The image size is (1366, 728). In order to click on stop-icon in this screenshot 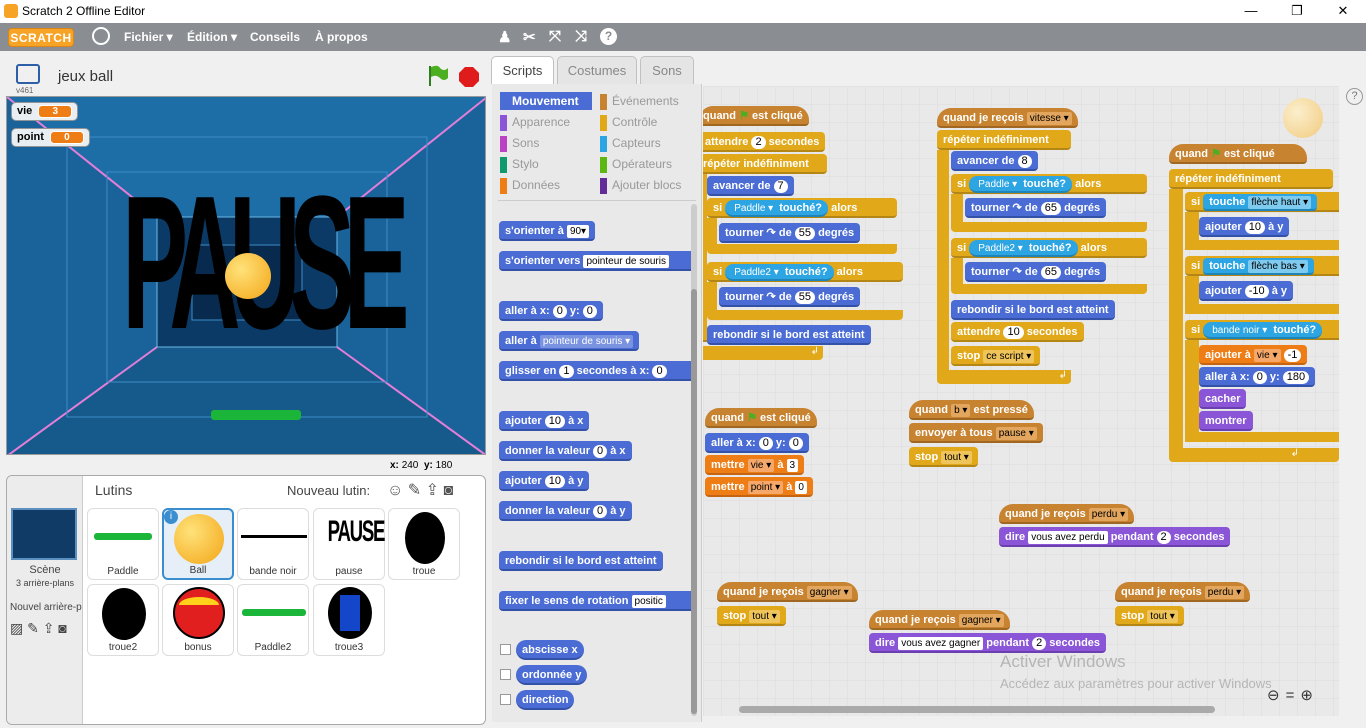, I will do `click(469, 77)`.